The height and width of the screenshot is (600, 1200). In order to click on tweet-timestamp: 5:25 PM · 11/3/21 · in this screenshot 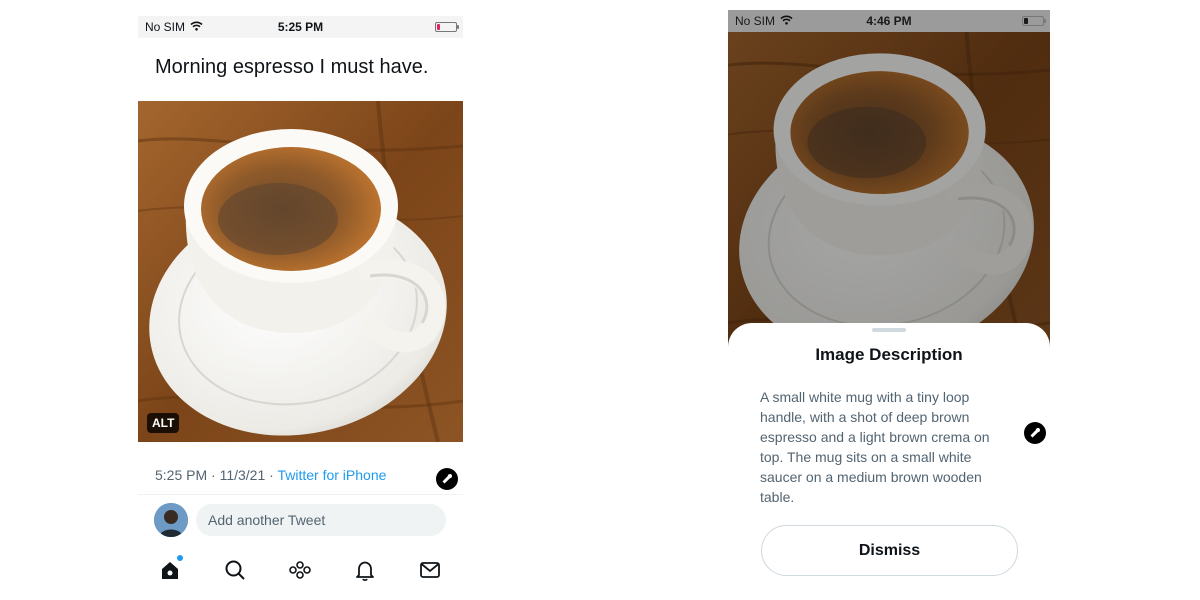, I will do `click(216, 475)`.